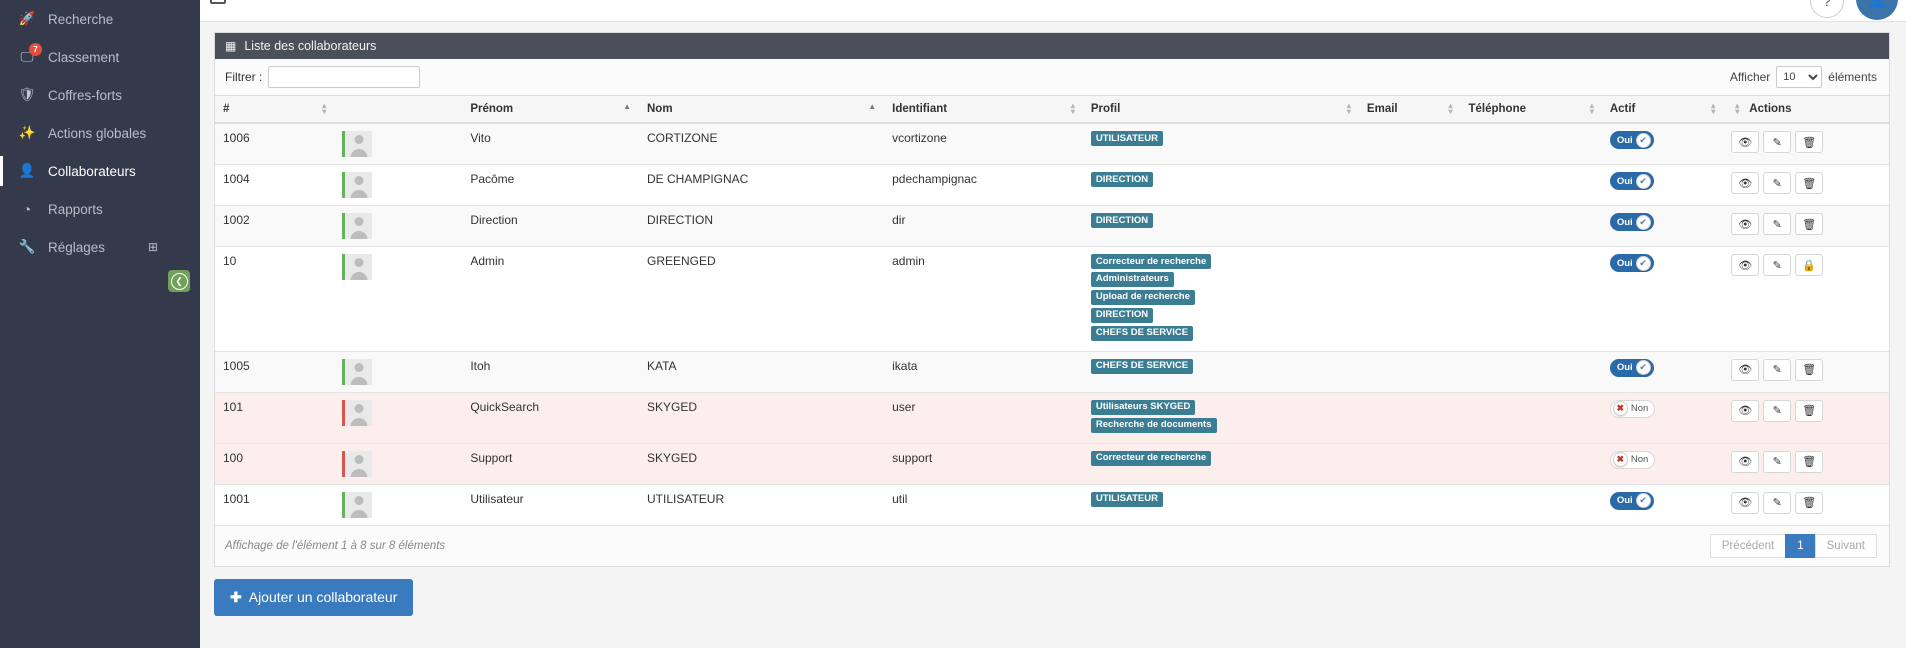 The height and width of the screenshot is (648, 1906). I want to click on cell-prenom: QuickSearch, so click(550, 417).